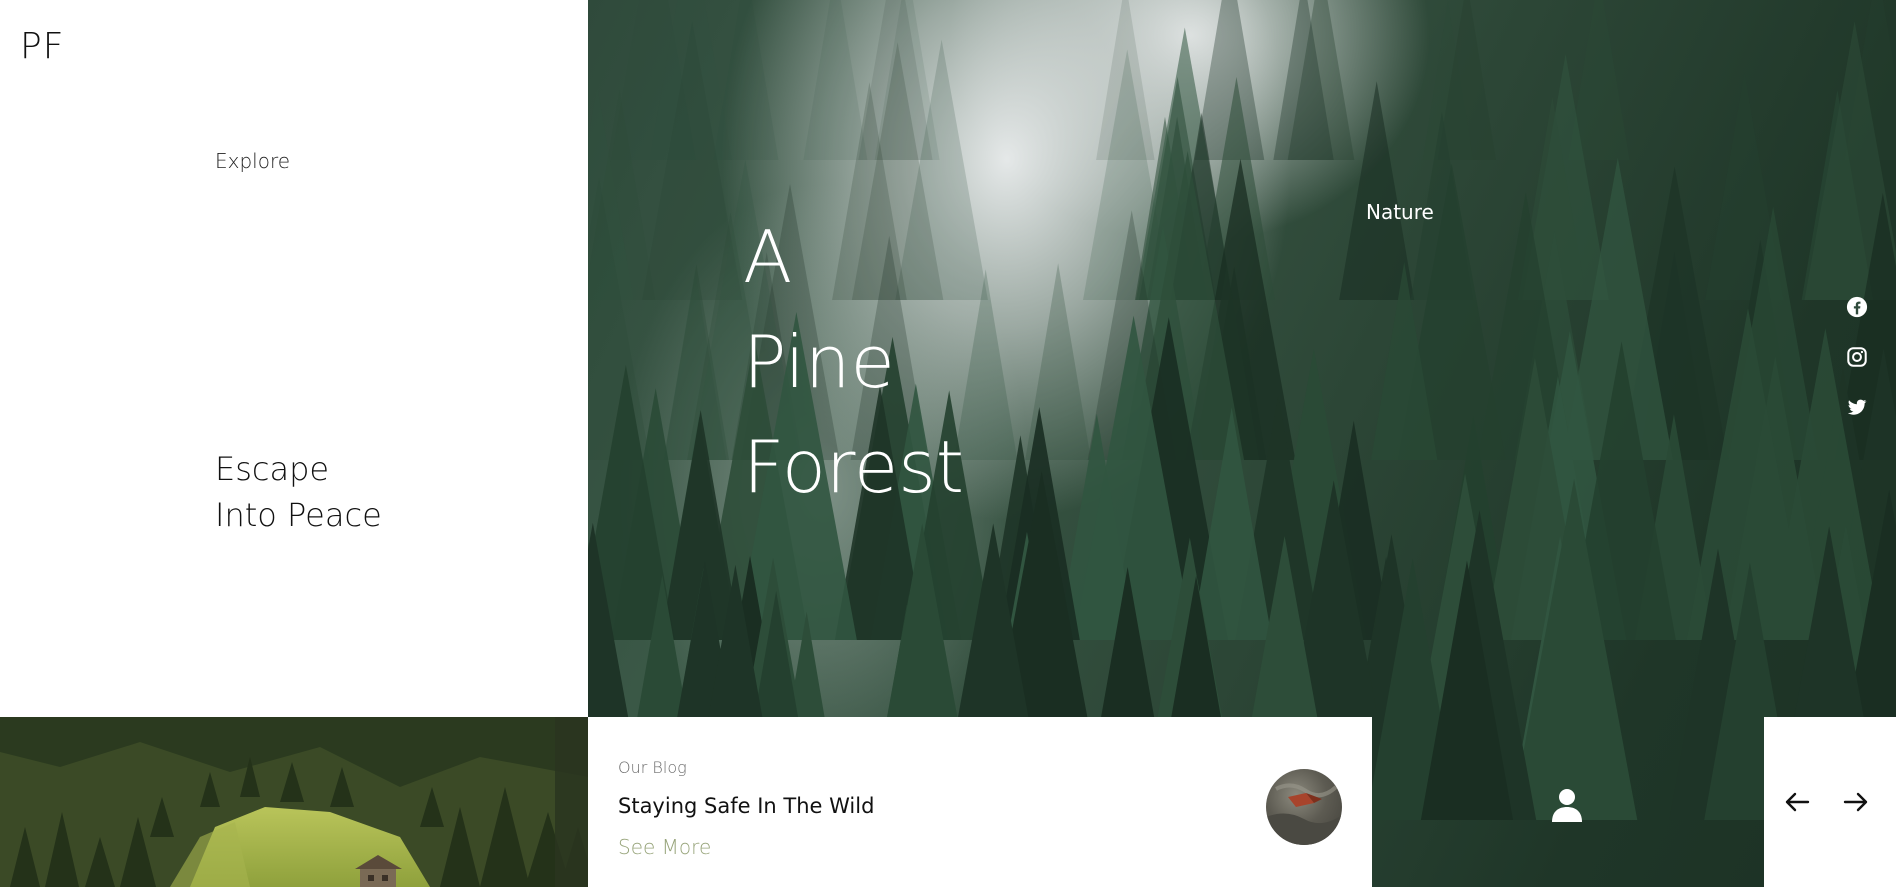  What do you see at coordinates (298, 492) in the screenshot?
I see `tagline: Escape Into Peace` at bounding box center [298, 492].